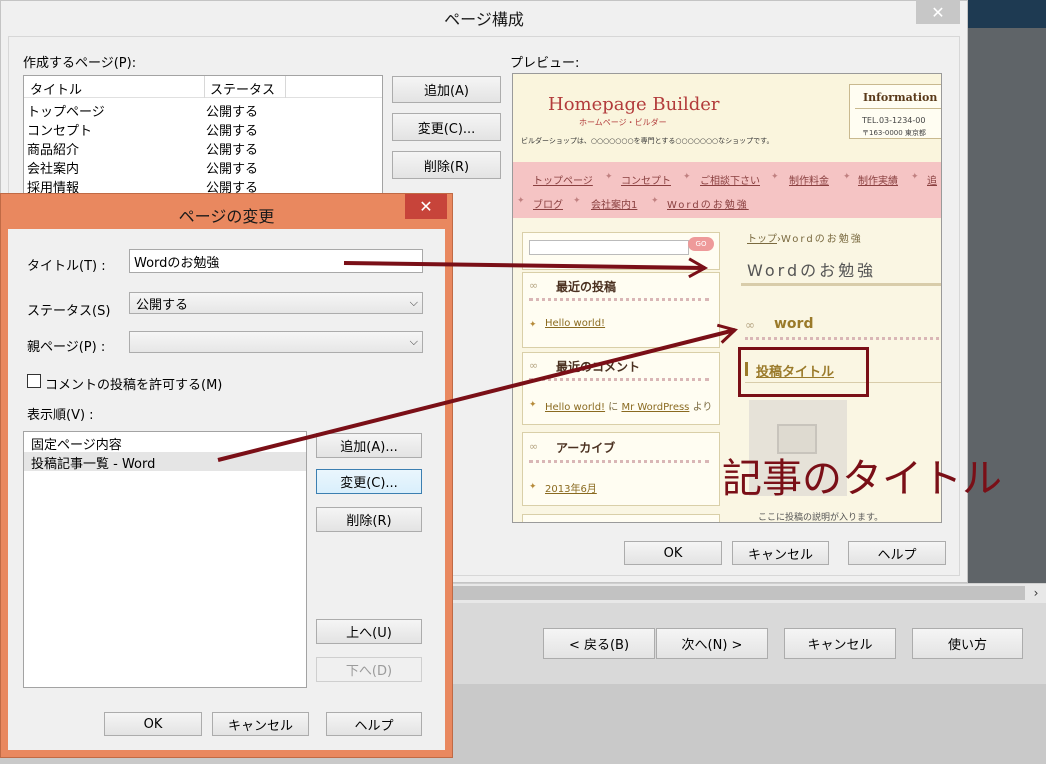 The height and width of the screenshot is (764, 1046). Describe the element at coordinates (821, 518) in the screenshot. I see `preview-post-description: ここに投稿の説明が入ります。` at that location.